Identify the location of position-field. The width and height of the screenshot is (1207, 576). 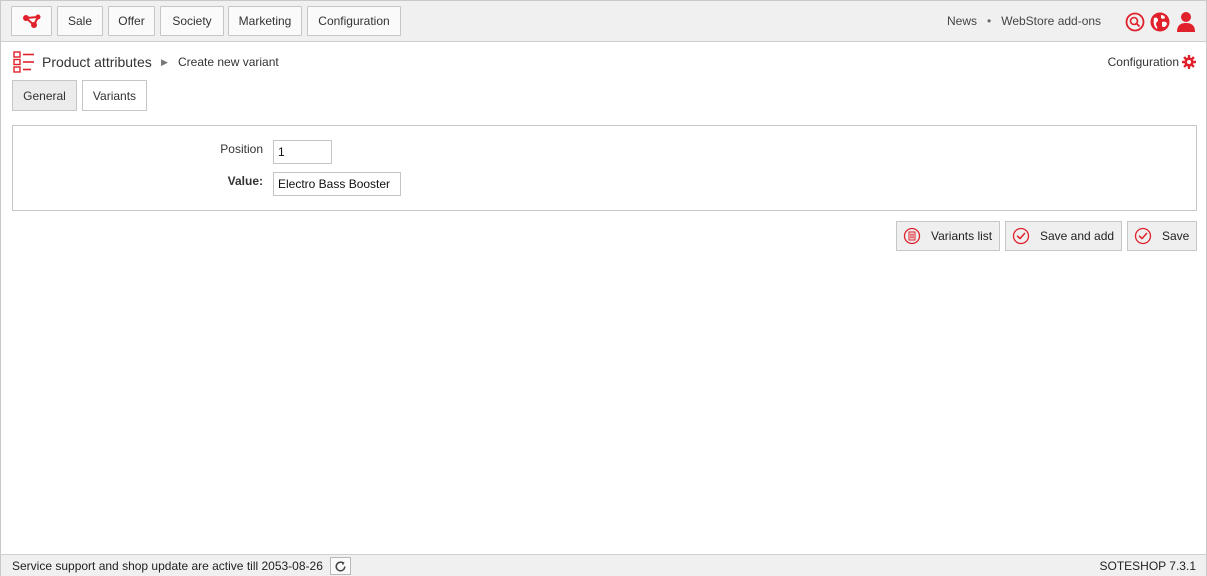
(302, 152).